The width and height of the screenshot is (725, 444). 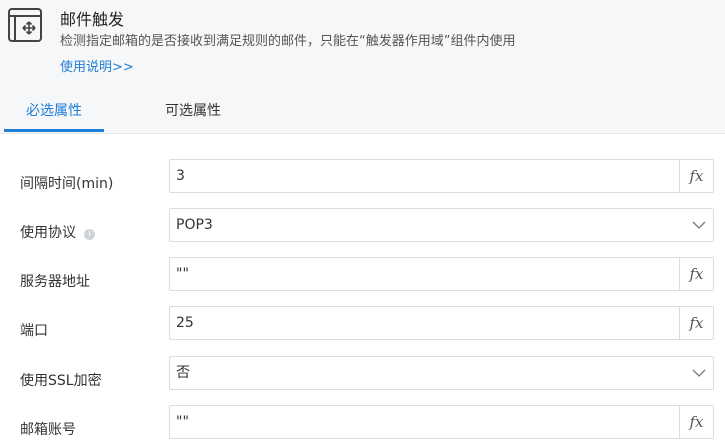 What do you see at coordinates (441, 422) in the screenshot?
I see `email-account-field: "" fx` at bounding box center [441, 422].